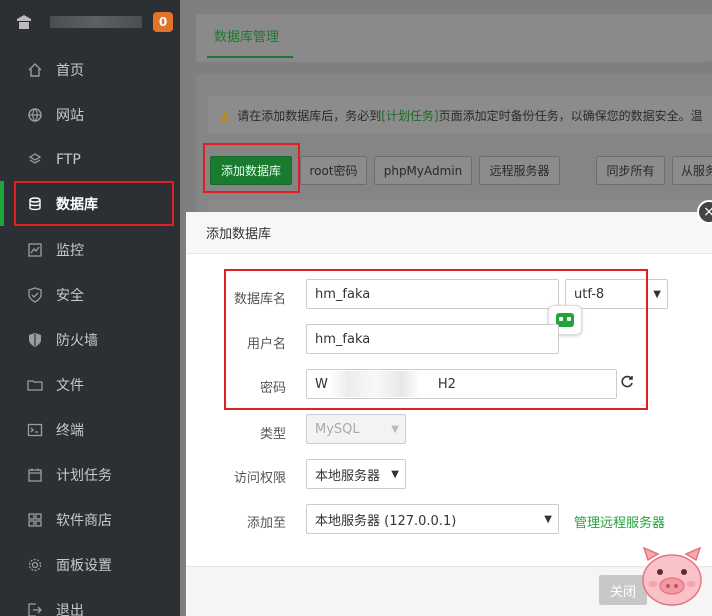  Describe the element at coordinates (90, 159) in the screenshot. I see `sidebar-item-ftp: FTP` at that location.